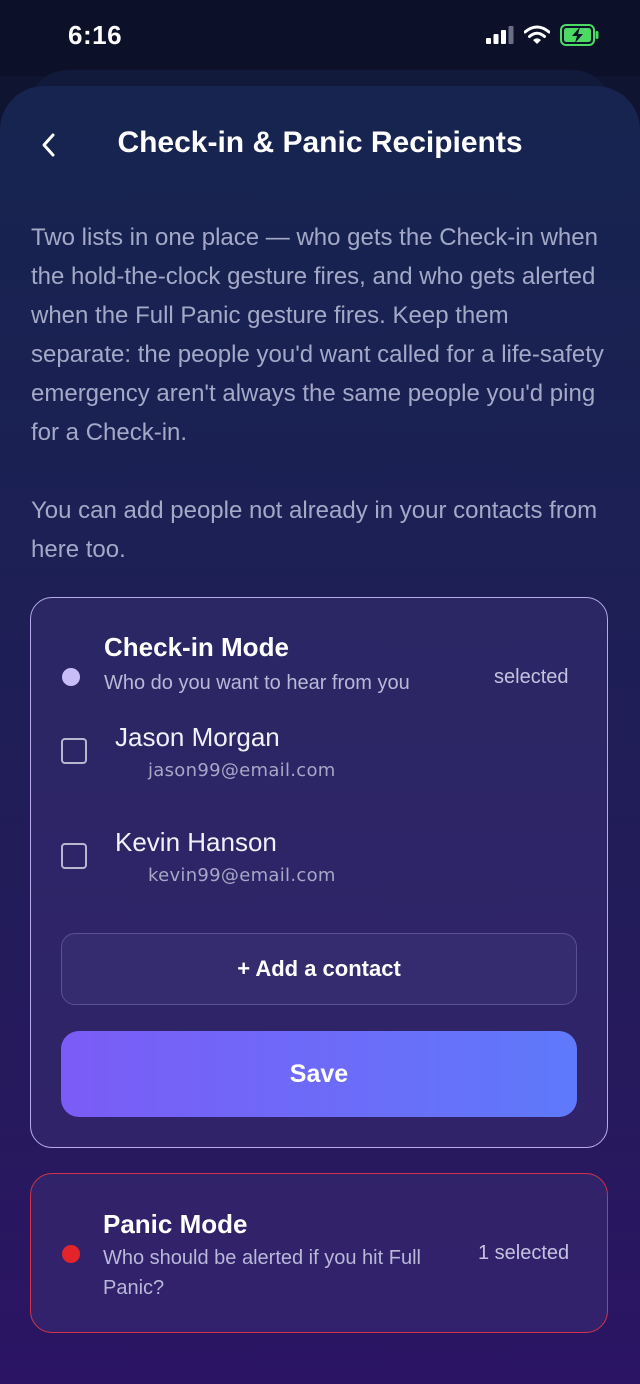 This screenshot has width=640, height=1384. I want to click on status-bar: 6:16, so click(320, 38).